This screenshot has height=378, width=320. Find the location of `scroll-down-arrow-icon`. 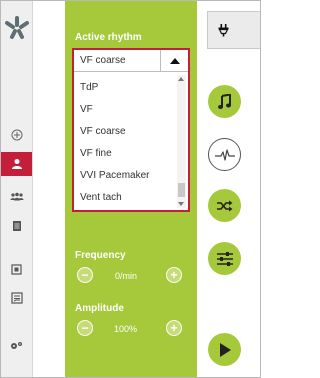

scroll-down-arrow-icon is located at coordinates (181, 204).